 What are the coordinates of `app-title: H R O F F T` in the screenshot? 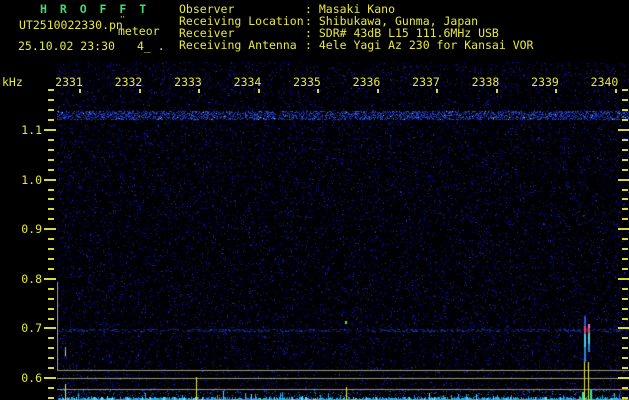 It's located at (95, 9).